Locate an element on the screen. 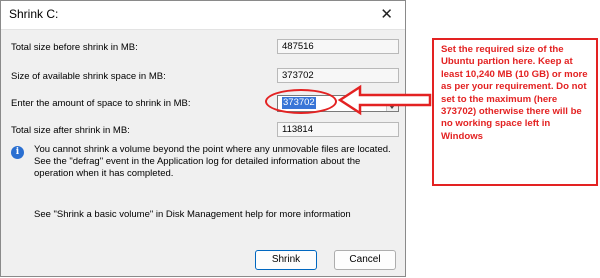  spin-down-arrow-icon is located at coordinates (392, 107).